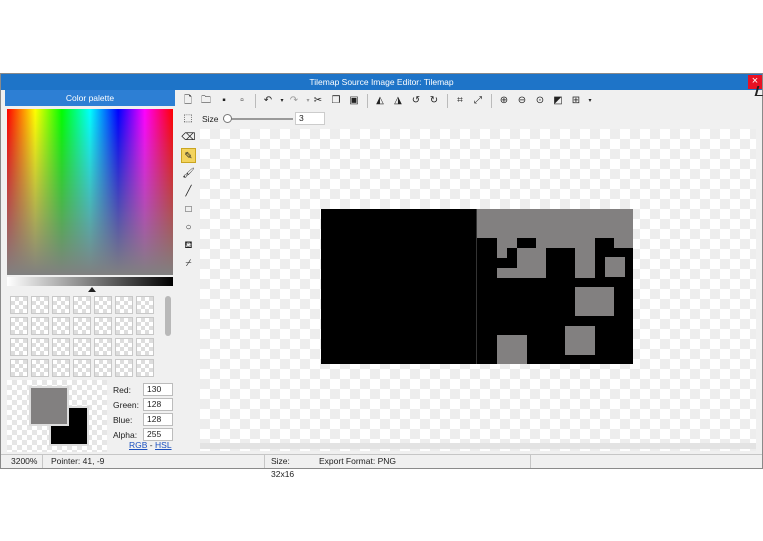 This screenshot has height=541, width=763. What do you see at coordinates (504, 101) in the screenshot?
I see `zoom-in-icon: ⊕` at bounding box center [504, 101].